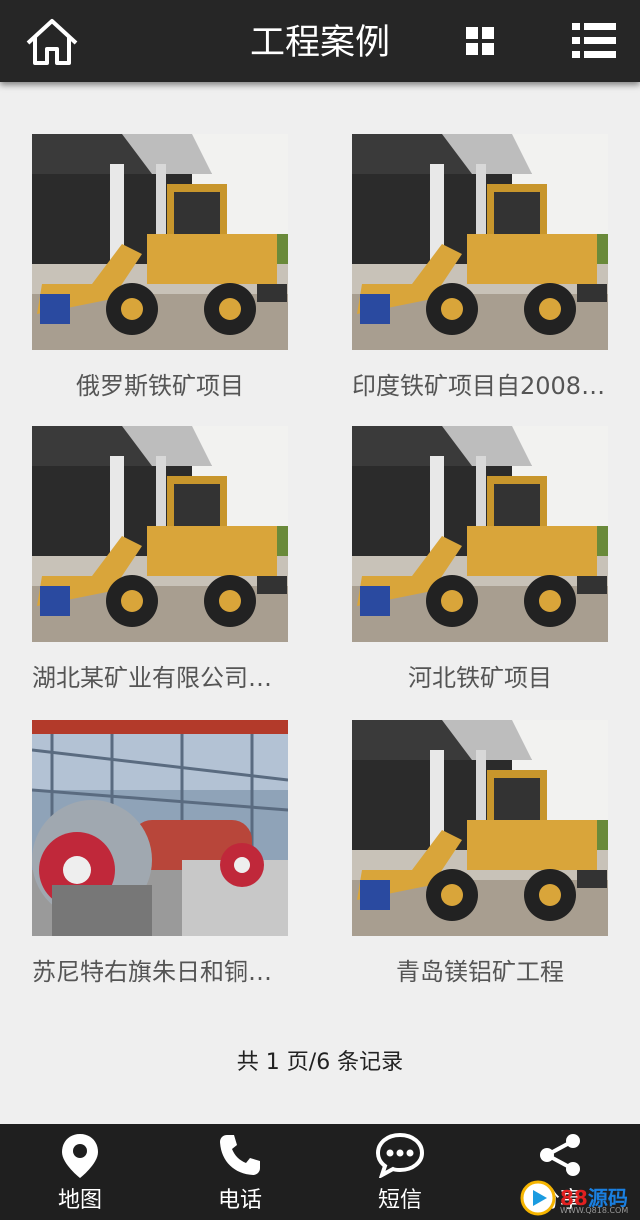  I want to click on case-title: 俄罗斯铁矿项目, so click(160, 386).